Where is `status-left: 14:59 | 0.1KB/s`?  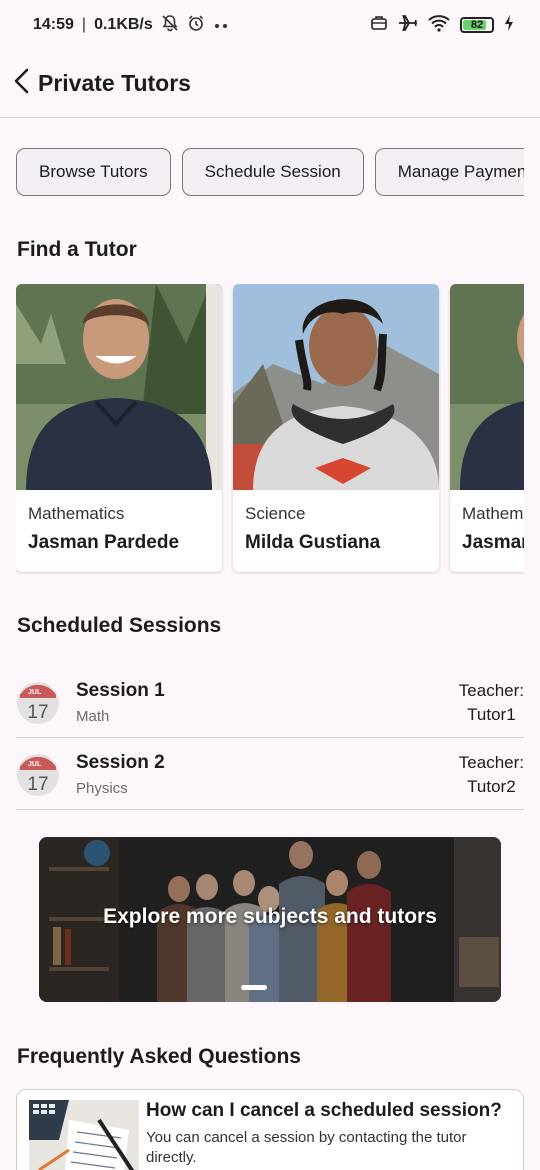
status-left: 14:59 | 0.1KB/s is located at coordinates (131, 25).